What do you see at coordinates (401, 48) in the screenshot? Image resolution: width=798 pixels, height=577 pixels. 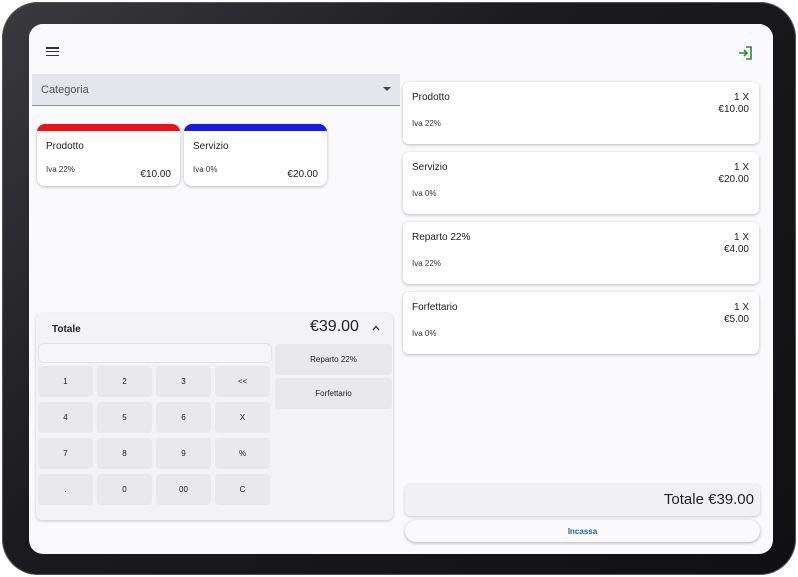 I see `top-bar` at bounding box center [401, 48].